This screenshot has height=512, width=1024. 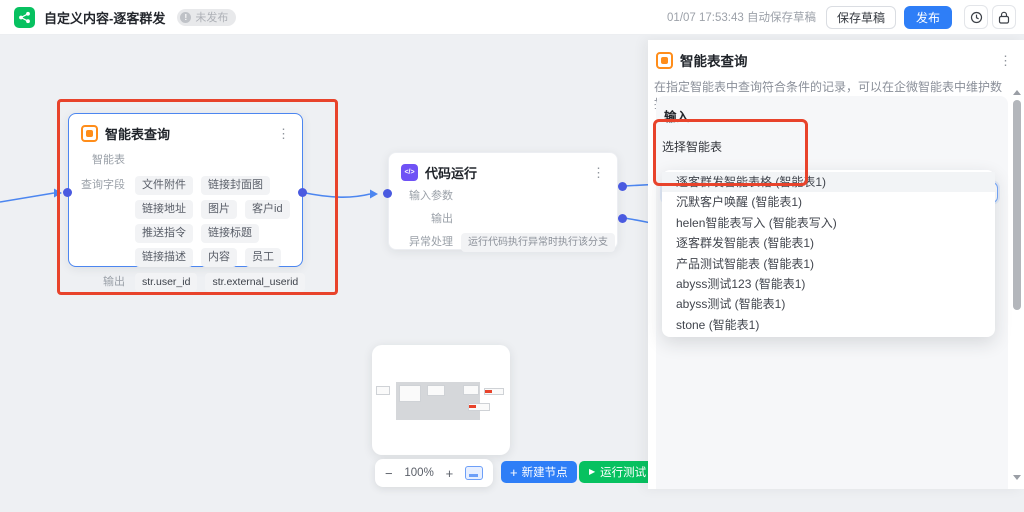 I want to click on zoom-out-button: −, so click(x=389, y=473).